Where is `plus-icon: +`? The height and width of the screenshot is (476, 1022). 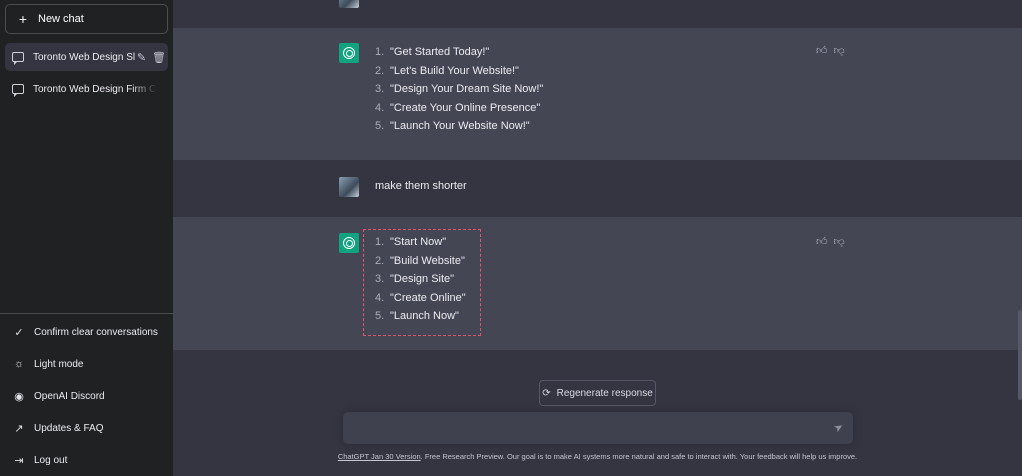
plus-icon: + is located at coordinates (23, 19).